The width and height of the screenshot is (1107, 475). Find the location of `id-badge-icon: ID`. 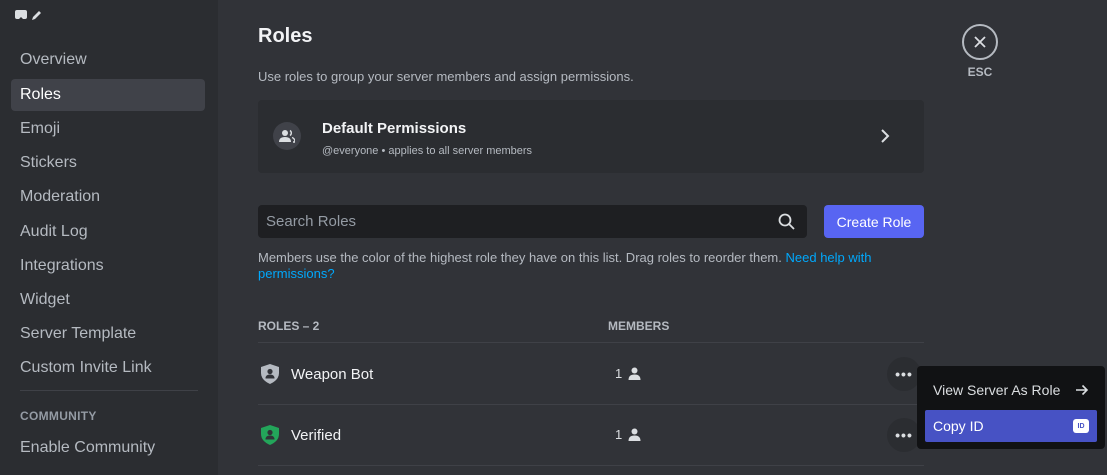

id-badge-icon: ID is located at coordinates (1081, 426).